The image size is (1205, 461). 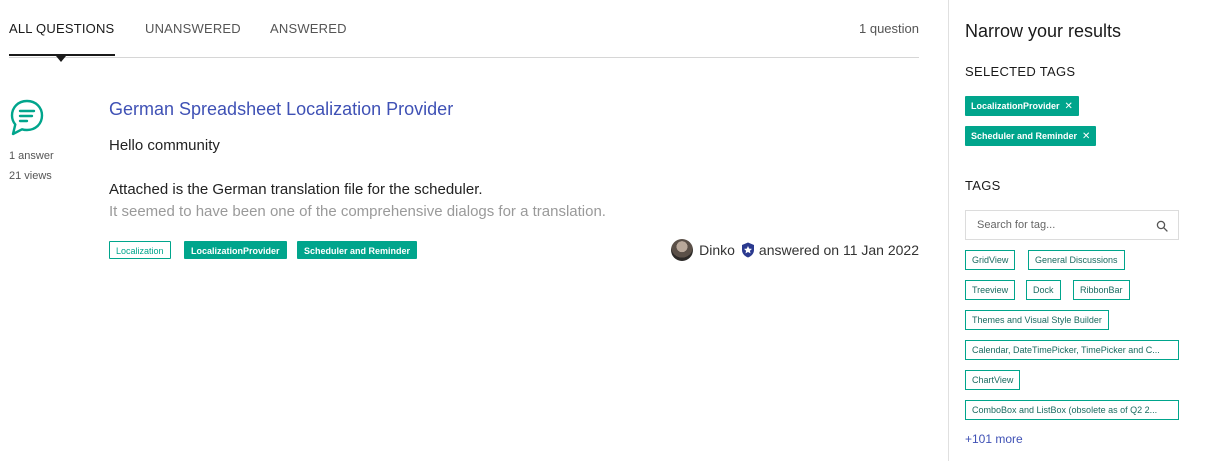 I want to click on tab-unanswered: UNANSWERED, so click(x=193, y=28).